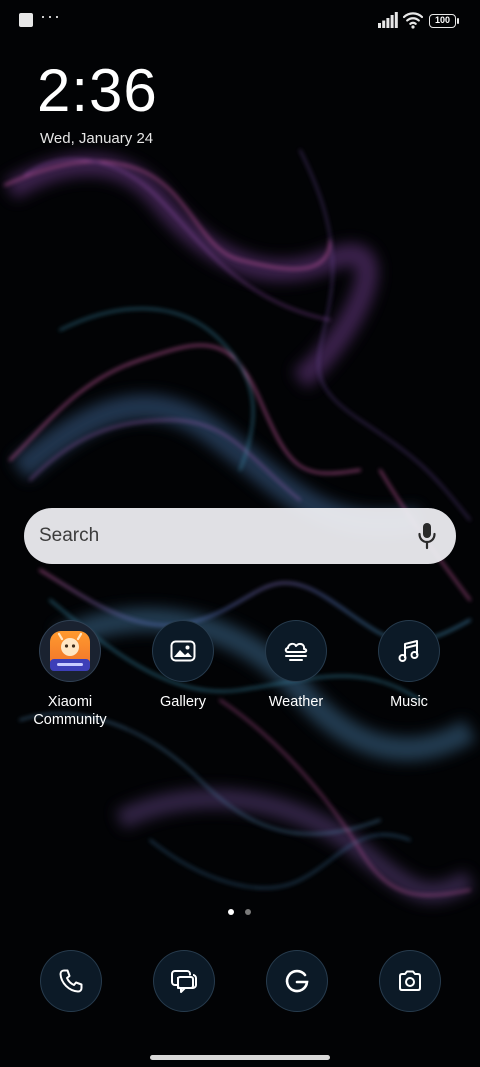 The height and width of the screenshot is (1067, 480). Describe the element at coordinates (97, 90) in the screenshot. I see `clock-widget: 2:36` at that location.